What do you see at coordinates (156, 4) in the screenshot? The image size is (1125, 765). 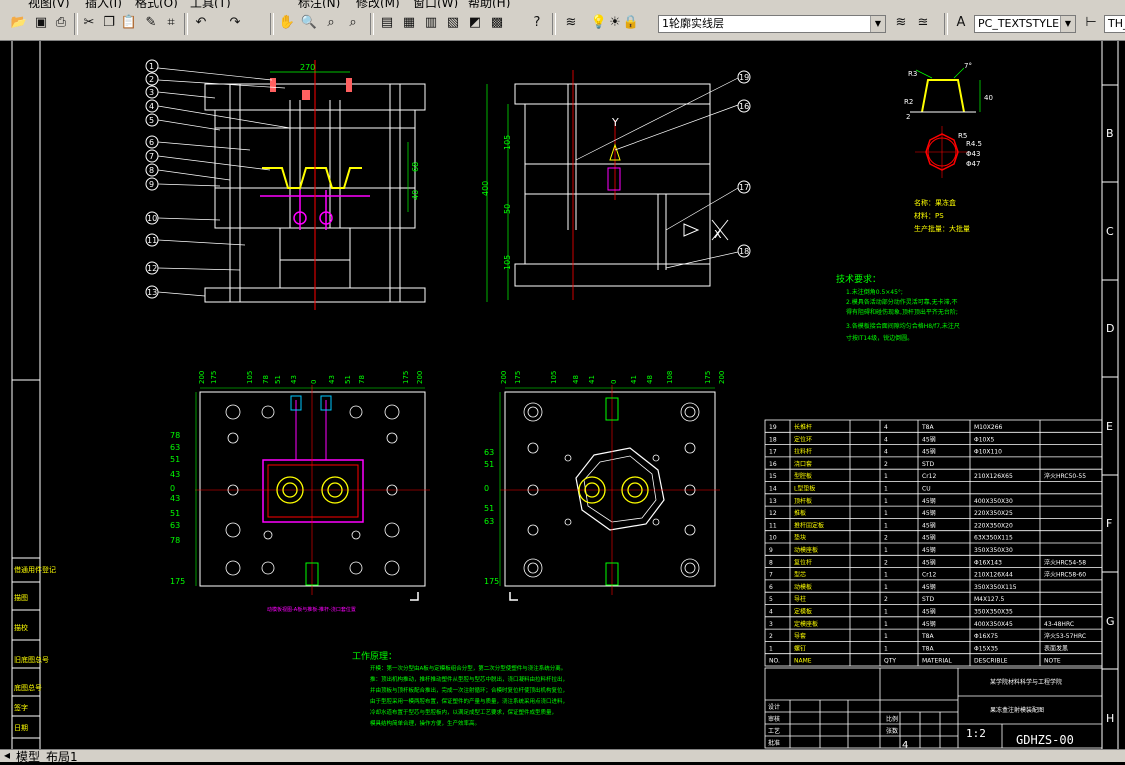 I see `menu-format: 格式(O)` at bounding box center [156, 4].